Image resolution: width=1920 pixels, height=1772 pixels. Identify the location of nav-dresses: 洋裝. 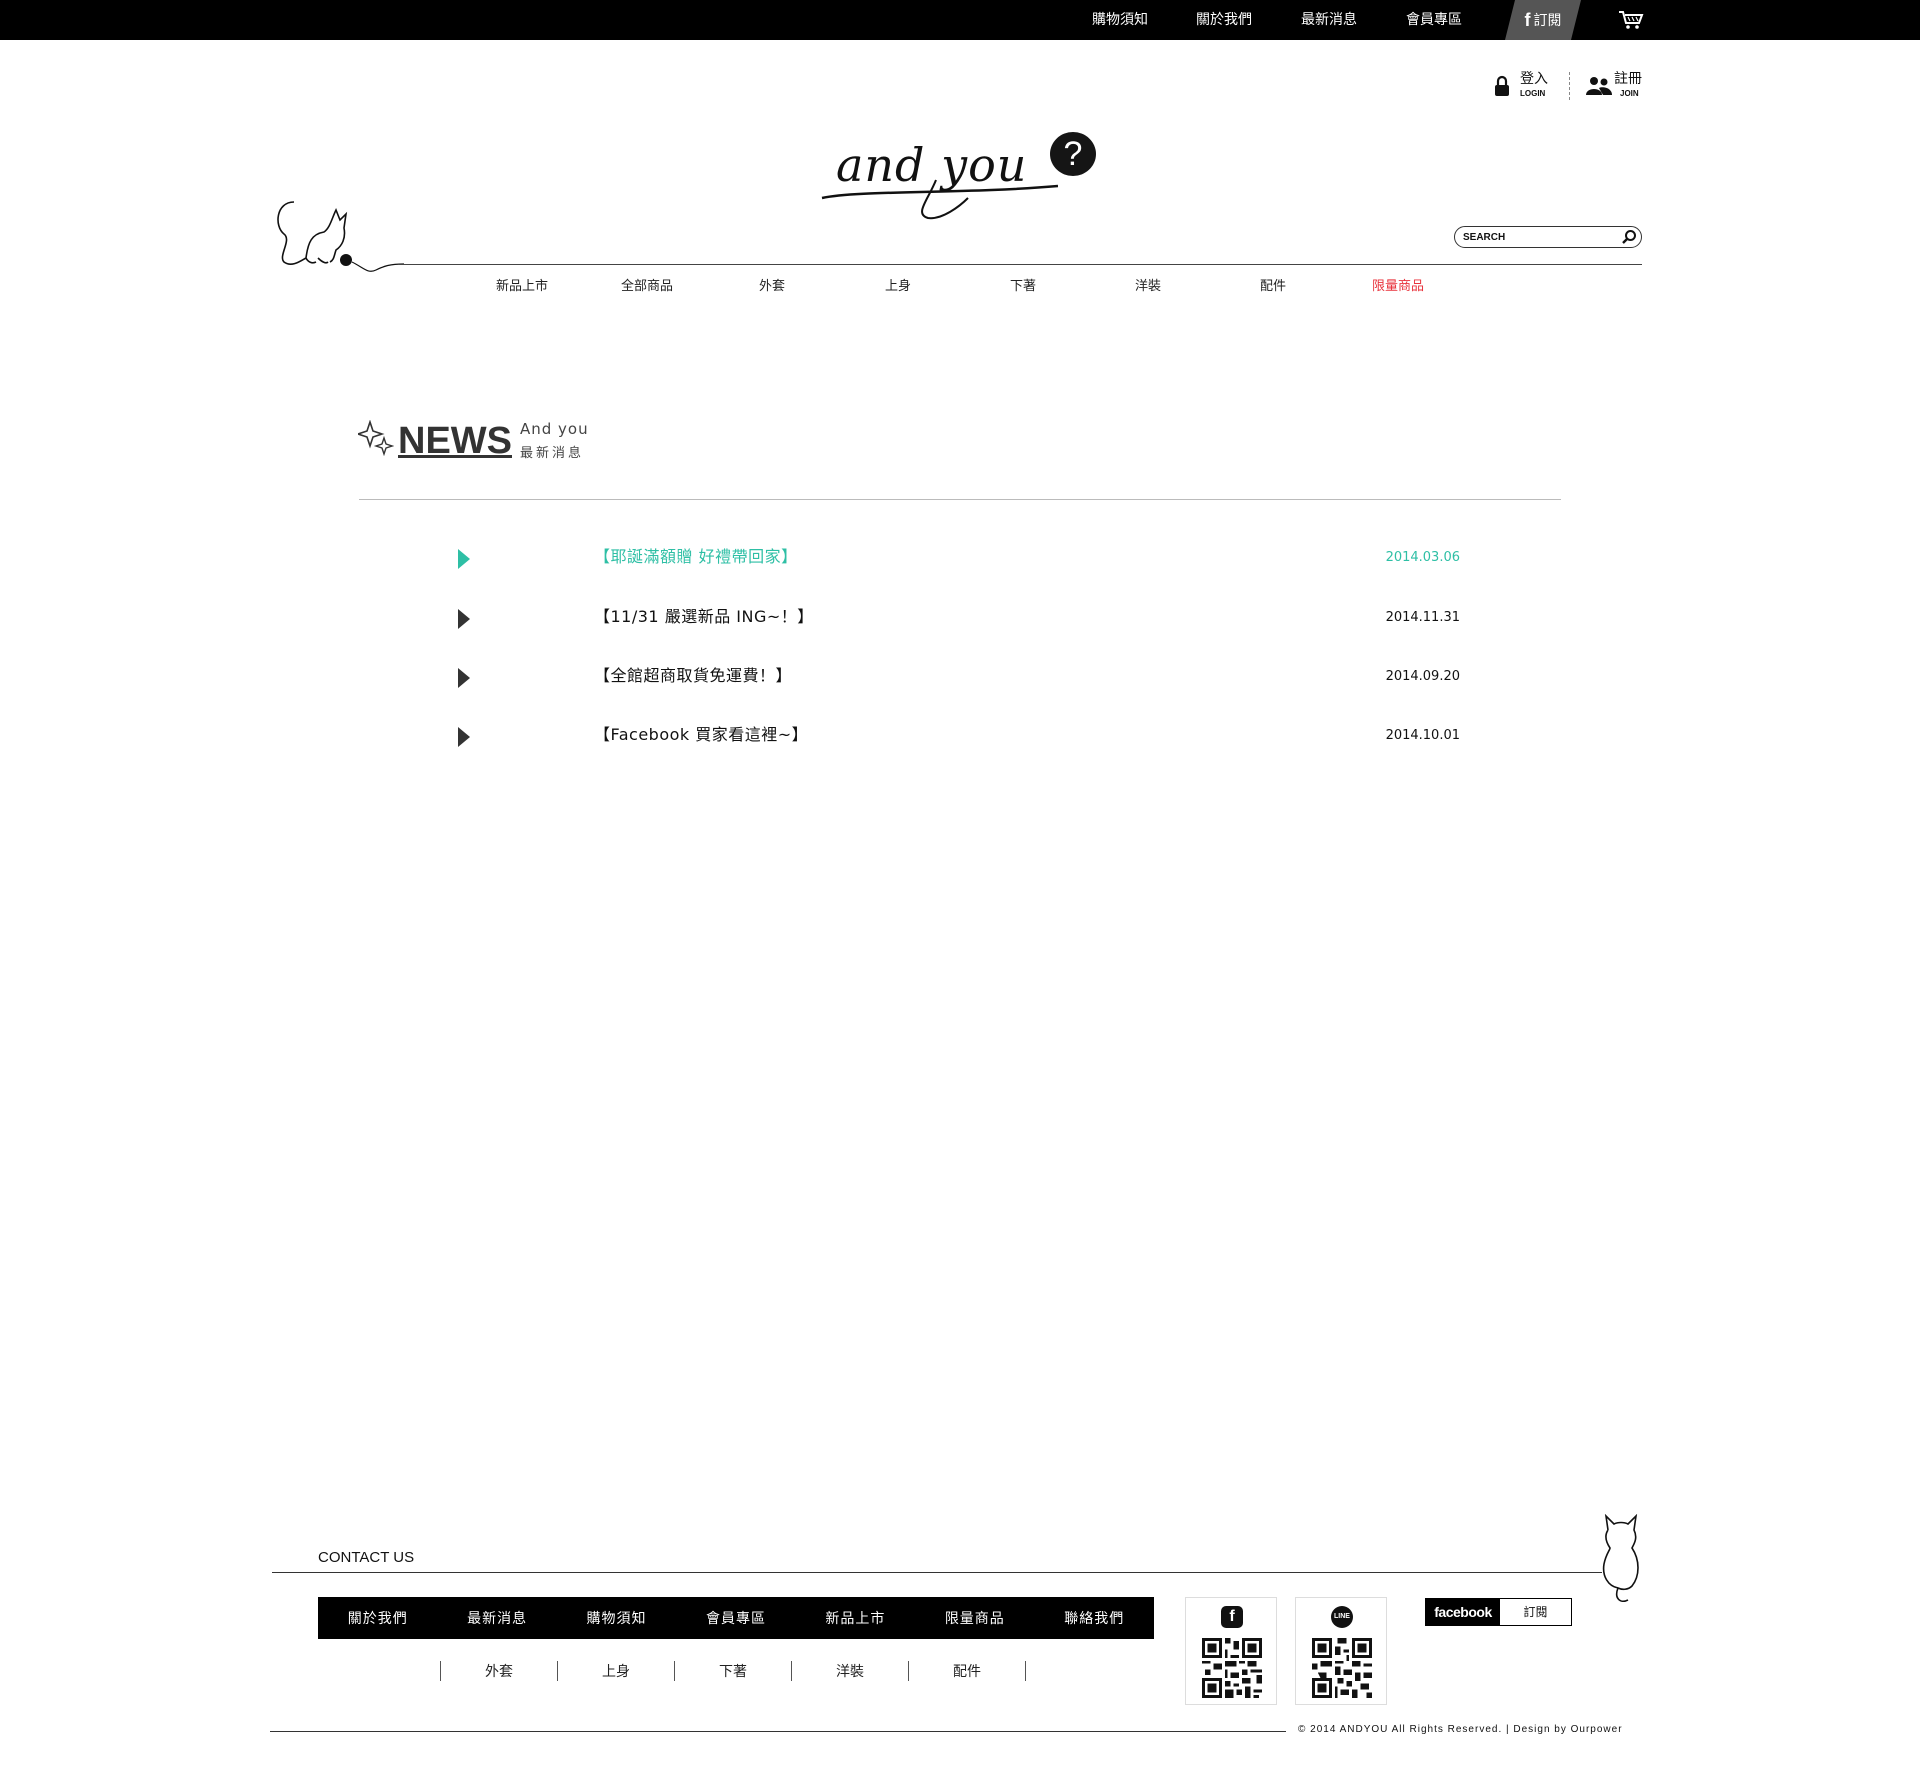
(1148, 287).